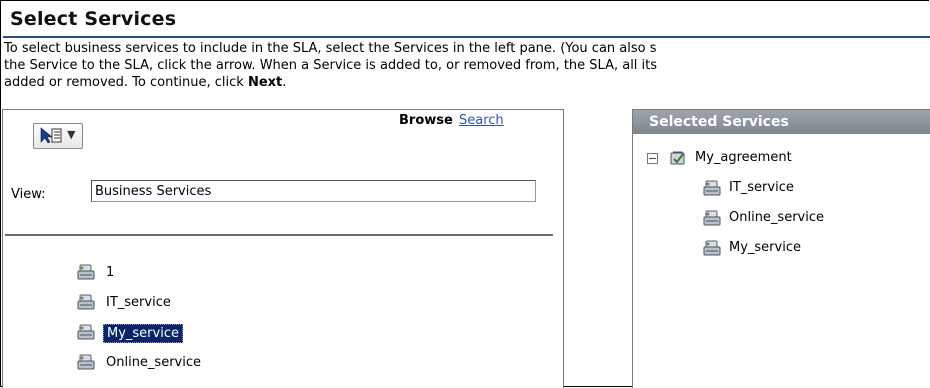 The width and height of the screenshot is (930, 388). Describe the element at coordinates (153, 362) in the screenshot. I see `service-label: Online_service` at that location.